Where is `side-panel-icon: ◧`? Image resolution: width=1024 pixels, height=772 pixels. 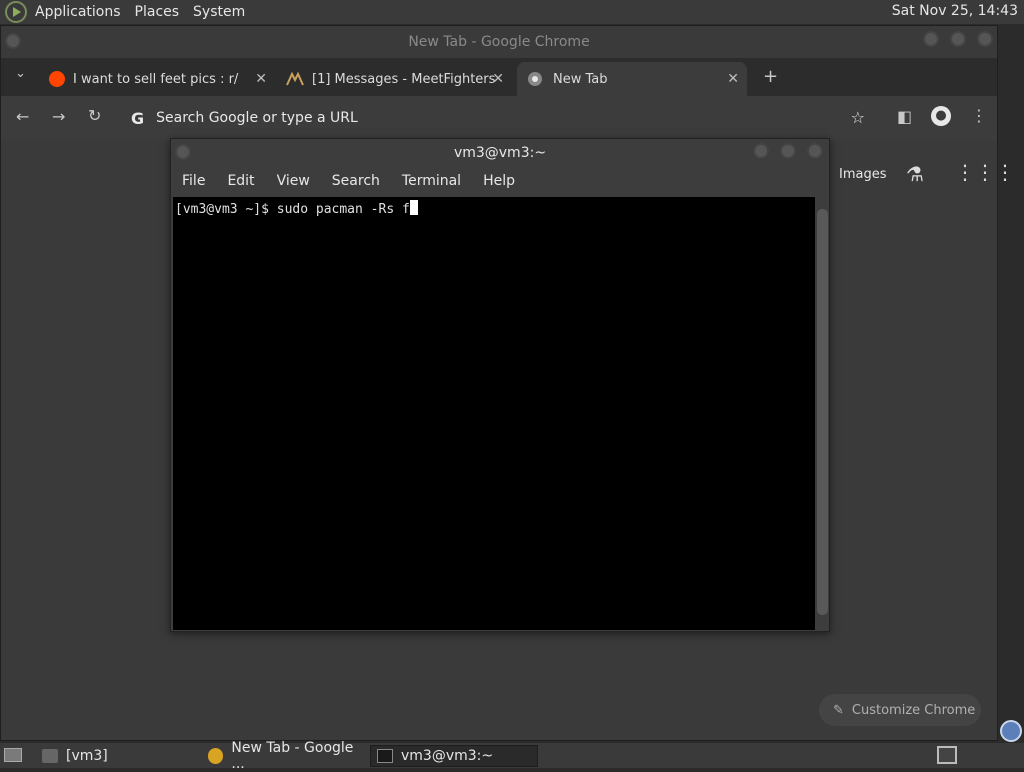
side-panel-icon: ◧ is located at coordinates (904, 116).